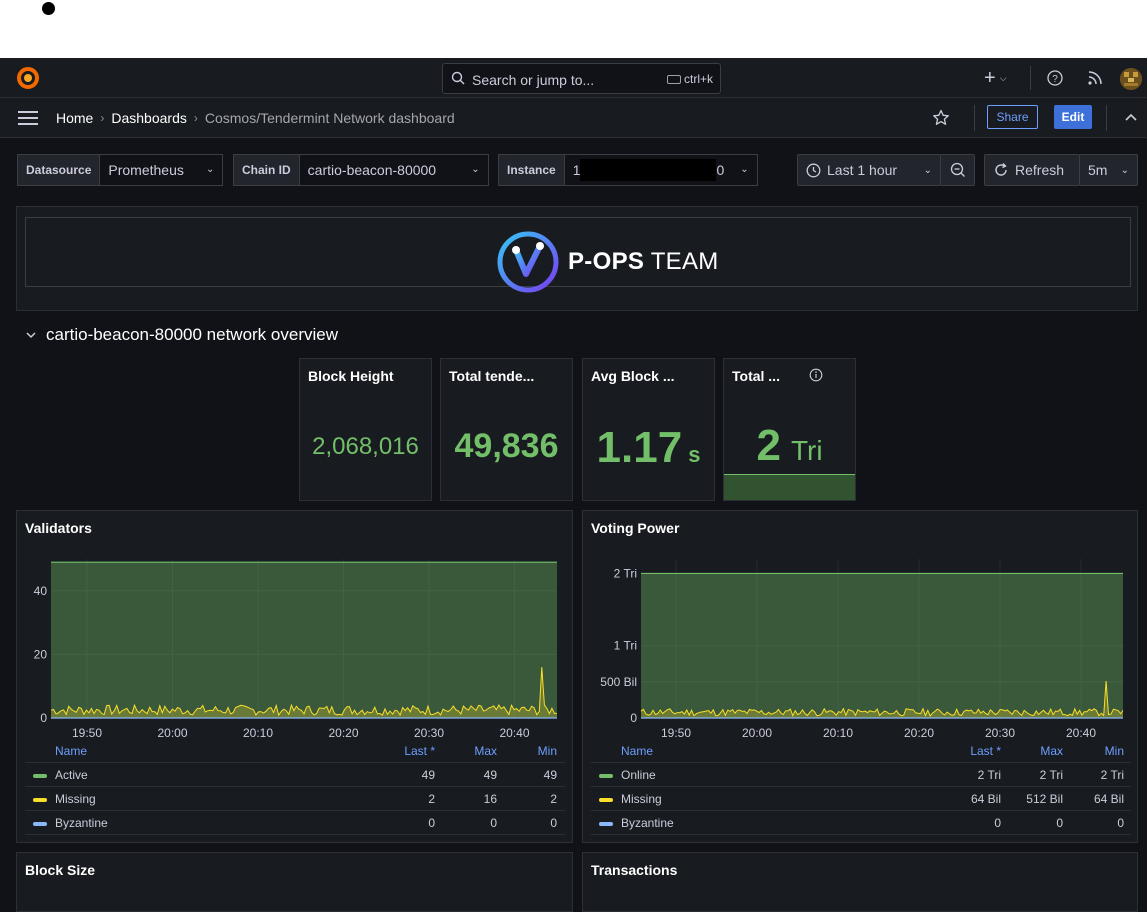 The height and width of the screenshot is (912, 1147). I want to click on zoom-out-button, so click(957, 170).